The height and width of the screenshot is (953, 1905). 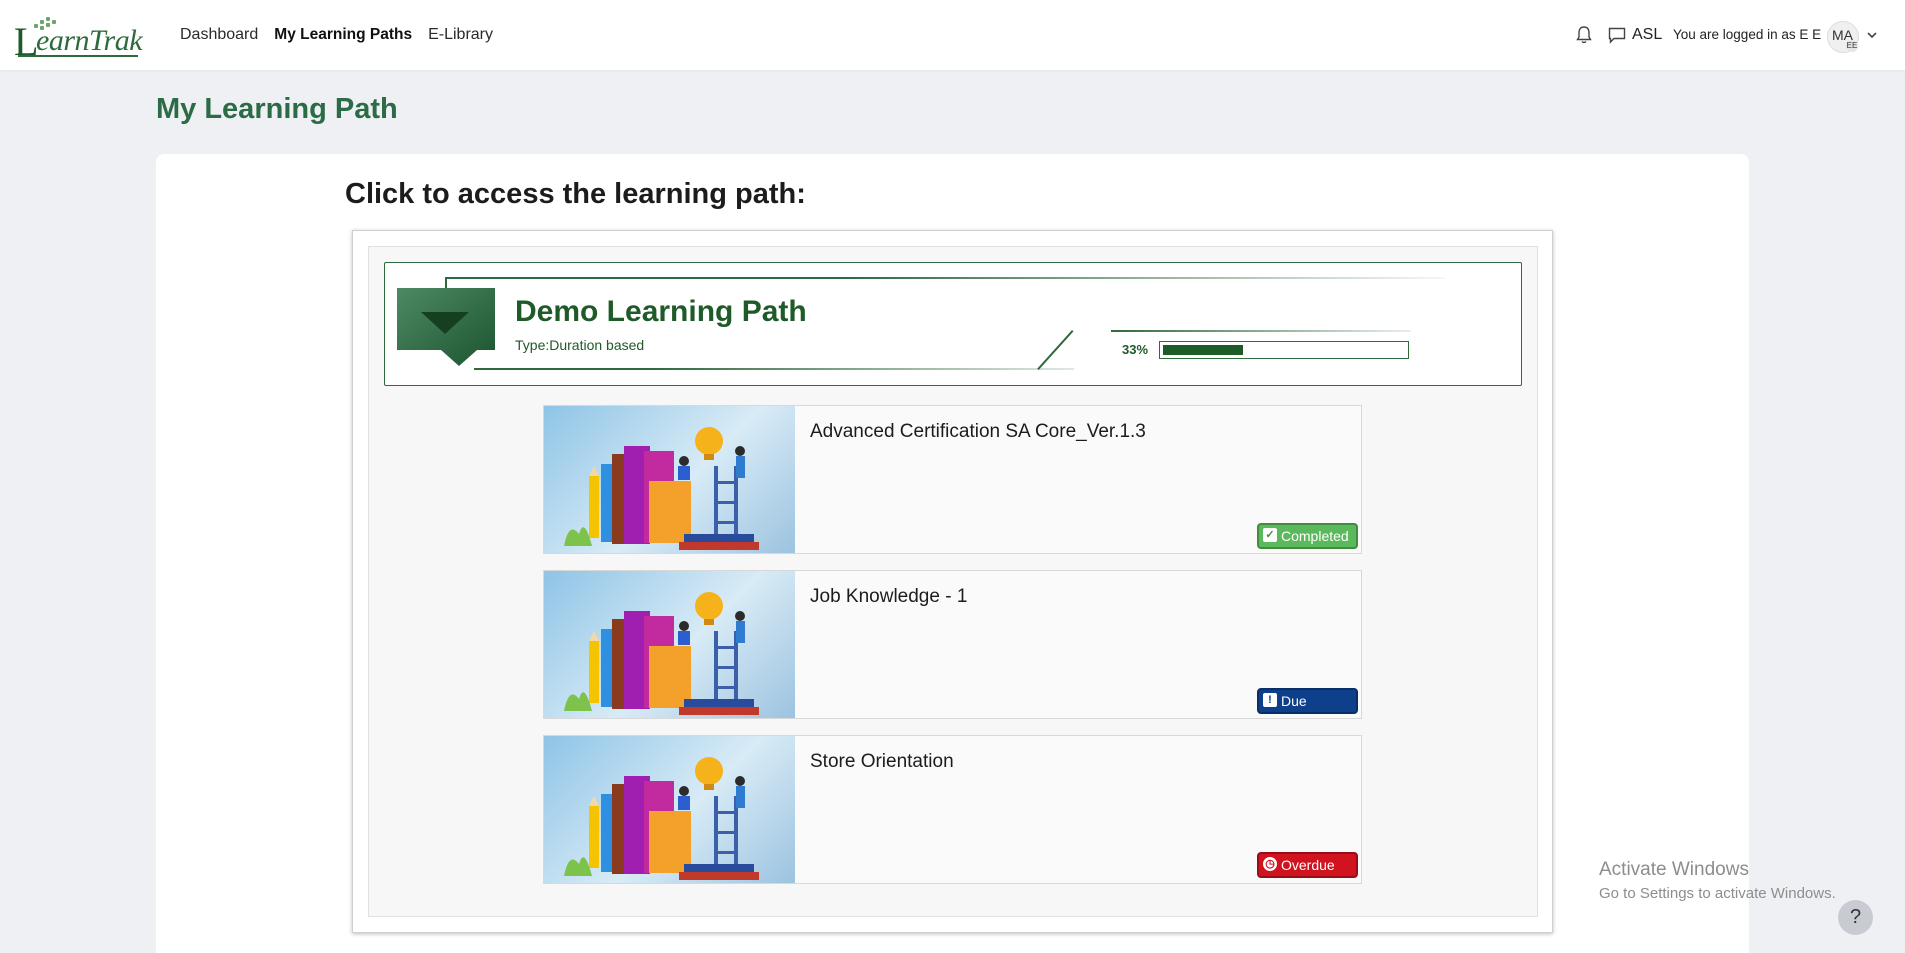 I want to click on course-title: Advanced Certification SA Core_Ver.1.3, so click(x=978, y=432).